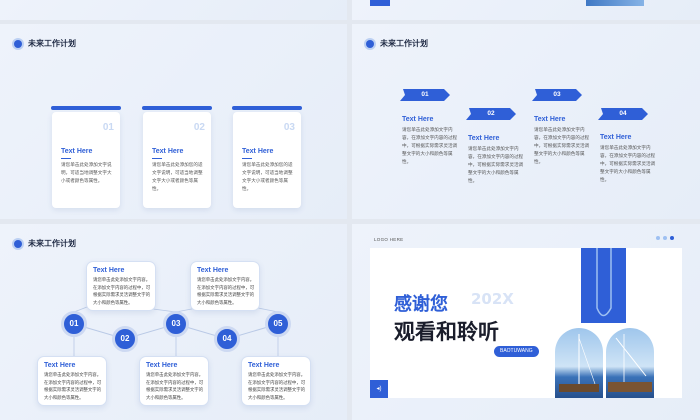  Describe the element at coordinates (86, 172) in the screenshot. I see `card-text: 请您单击此处添加文字说明，可适当地调整文字大小或者颜色等属性。` at that location.